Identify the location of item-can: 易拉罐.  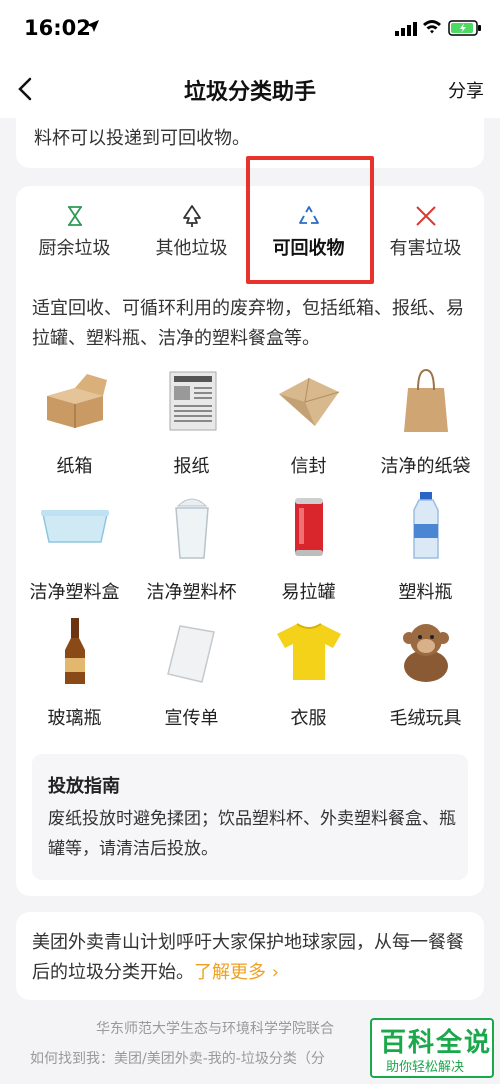
(308, 552).